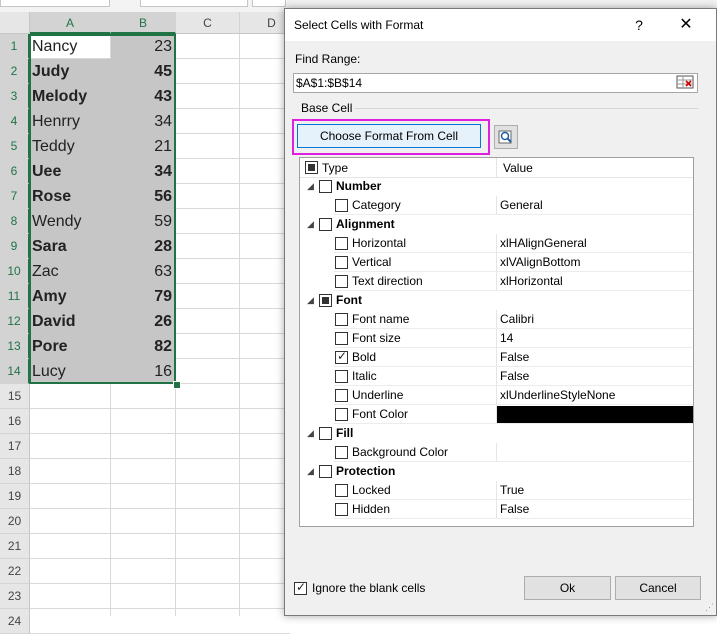  What do you see at coordinates (143, 23) in the screenshot?
I see `column-header-b: B` at bounding box center [143, 23].